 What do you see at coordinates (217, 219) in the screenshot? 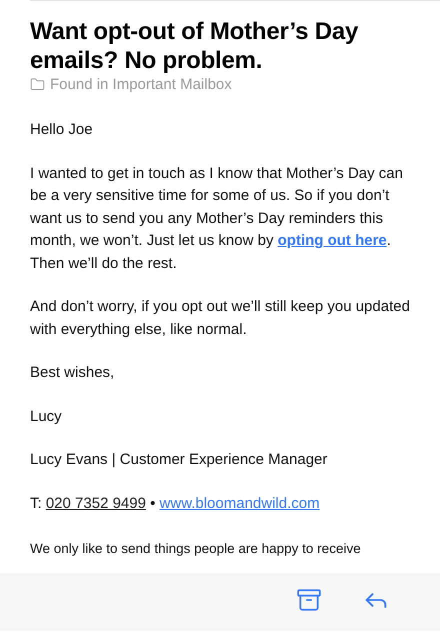
I see `paragraph: I wanted to get in touch as I know that Mother’s Day can be a very sensitive time for some of us. So if you don’t want us to send you any Mother’s Day reminders this month, we won’t. Just let us know by opting out here. Then we’ll do the rest.` at bounding box center [217, 219].